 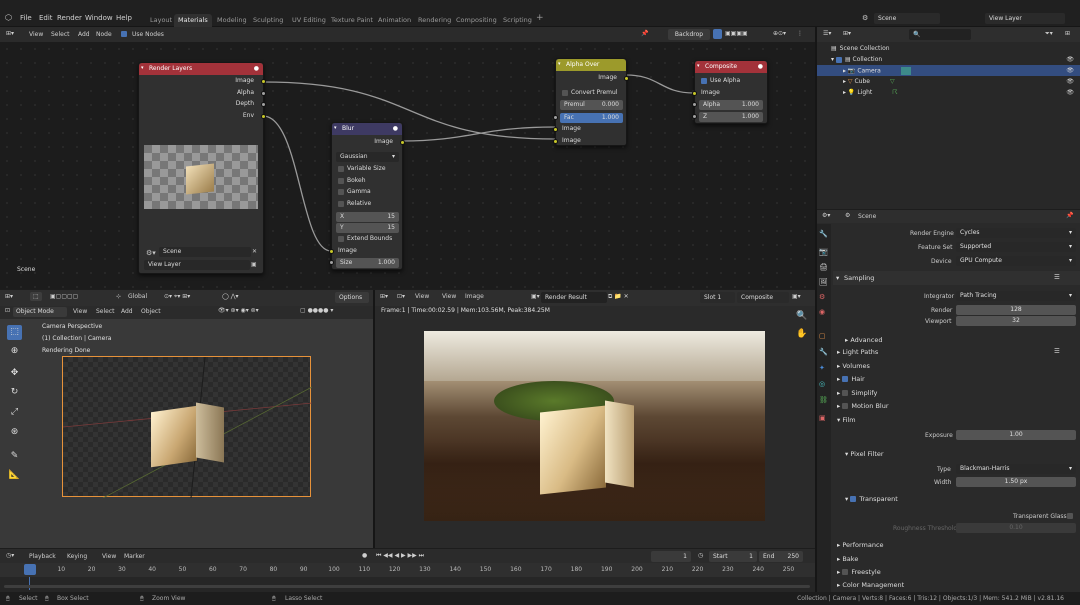 I want to click on slot-select: Slot 1, so click(x=717, y=297).